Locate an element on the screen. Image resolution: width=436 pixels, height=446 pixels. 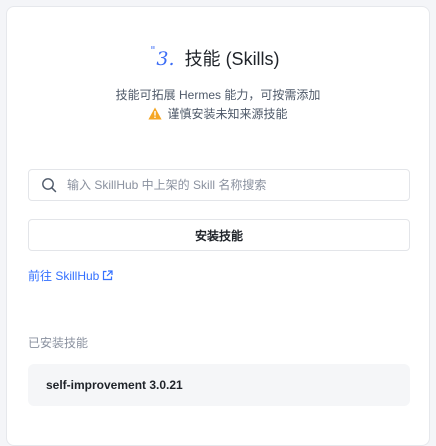
step-quote: " is located at coordinates (153, 50).